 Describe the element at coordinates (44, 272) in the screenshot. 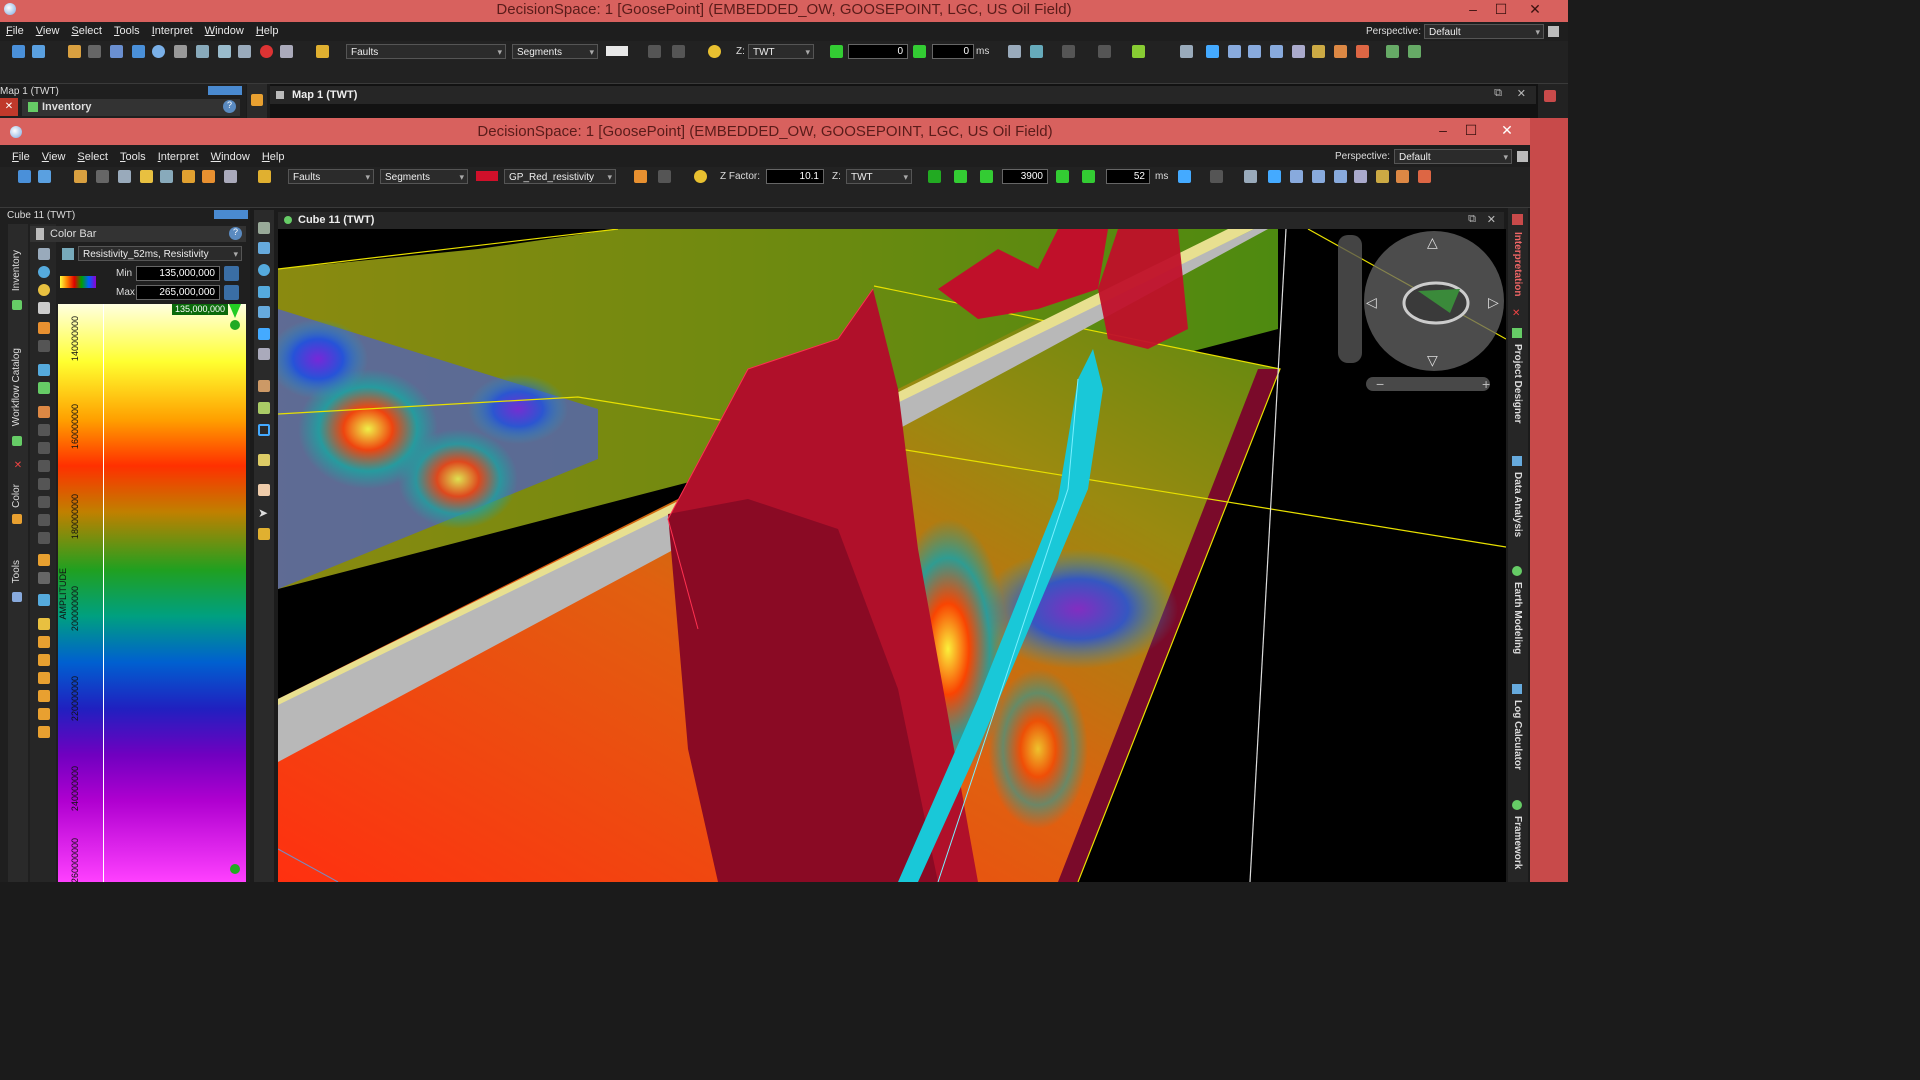

I see `refresh-icon` at that location.